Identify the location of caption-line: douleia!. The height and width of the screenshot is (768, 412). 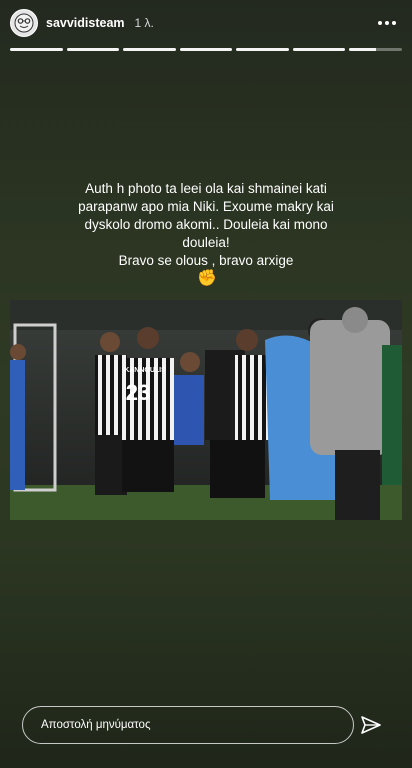
(206, 242).